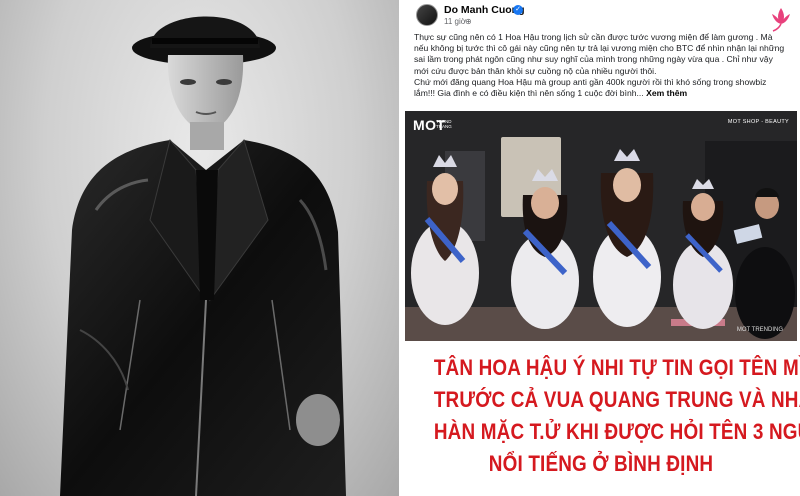  I want to click on post-time: 11 giờ, so click(455, 21).